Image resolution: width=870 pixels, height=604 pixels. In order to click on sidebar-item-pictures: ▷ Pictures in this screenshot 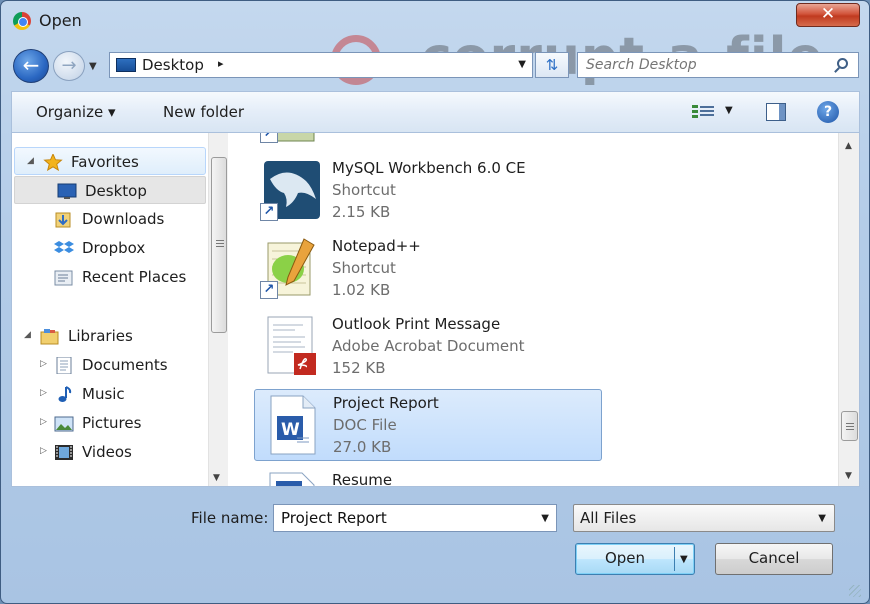, I will do `click(110, 423)`.